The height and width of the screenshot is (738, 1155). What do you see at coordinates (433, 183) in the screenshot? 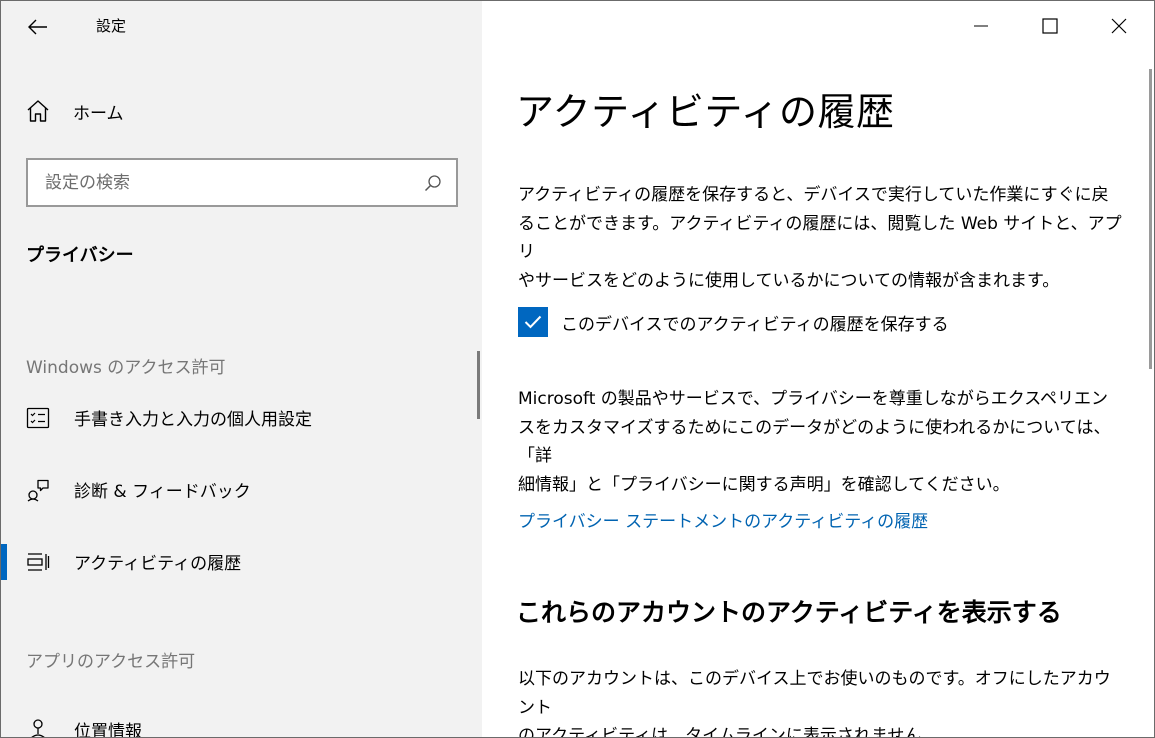
I see `search-icon` at bounding box center [433, 183].